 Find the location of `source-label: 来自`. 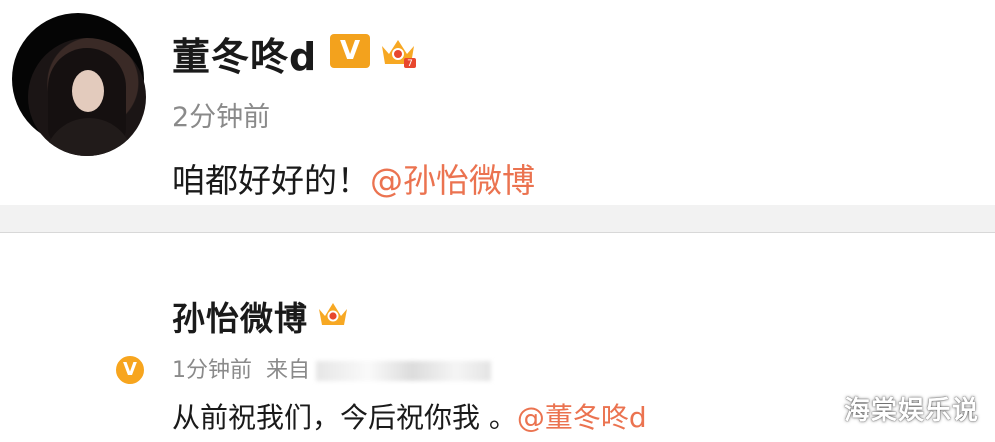

source-label: 来自 is located at coordinates (288, 370).